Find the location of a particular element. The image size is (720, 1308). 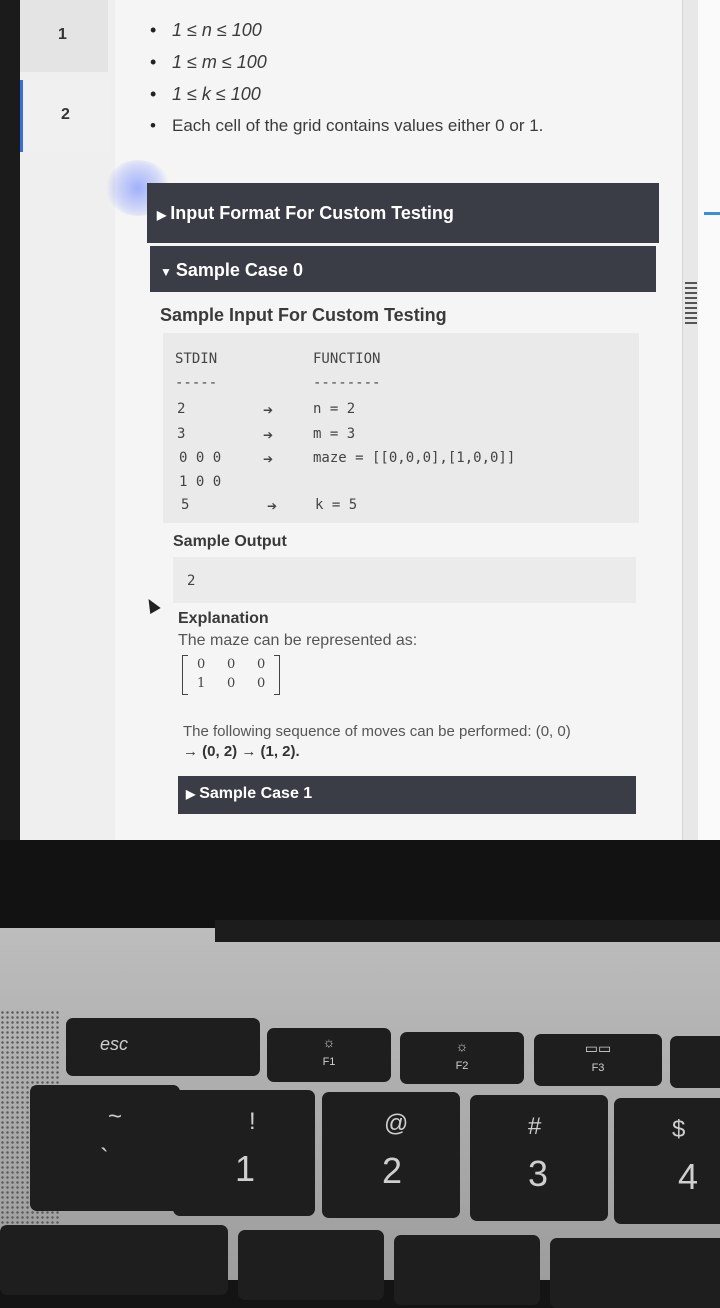

question-nav: 1 2 is located at coordinates (67, 422).